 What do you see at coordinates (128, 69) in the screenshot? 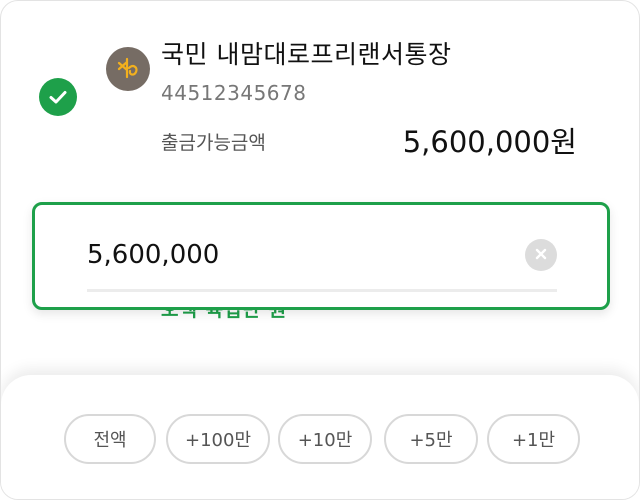
I see `kb-bank-logo-icon` at bounding box center [128, 69].